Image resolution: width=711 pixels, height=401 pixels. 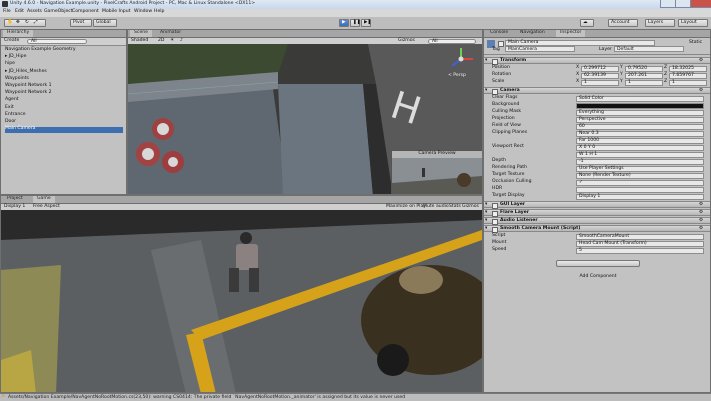 What do you see at coordinates (406, 207) in the screenshot?
I see `maximize-on-play-toggle: Maximize on Play` at bounding box center [406, 207].